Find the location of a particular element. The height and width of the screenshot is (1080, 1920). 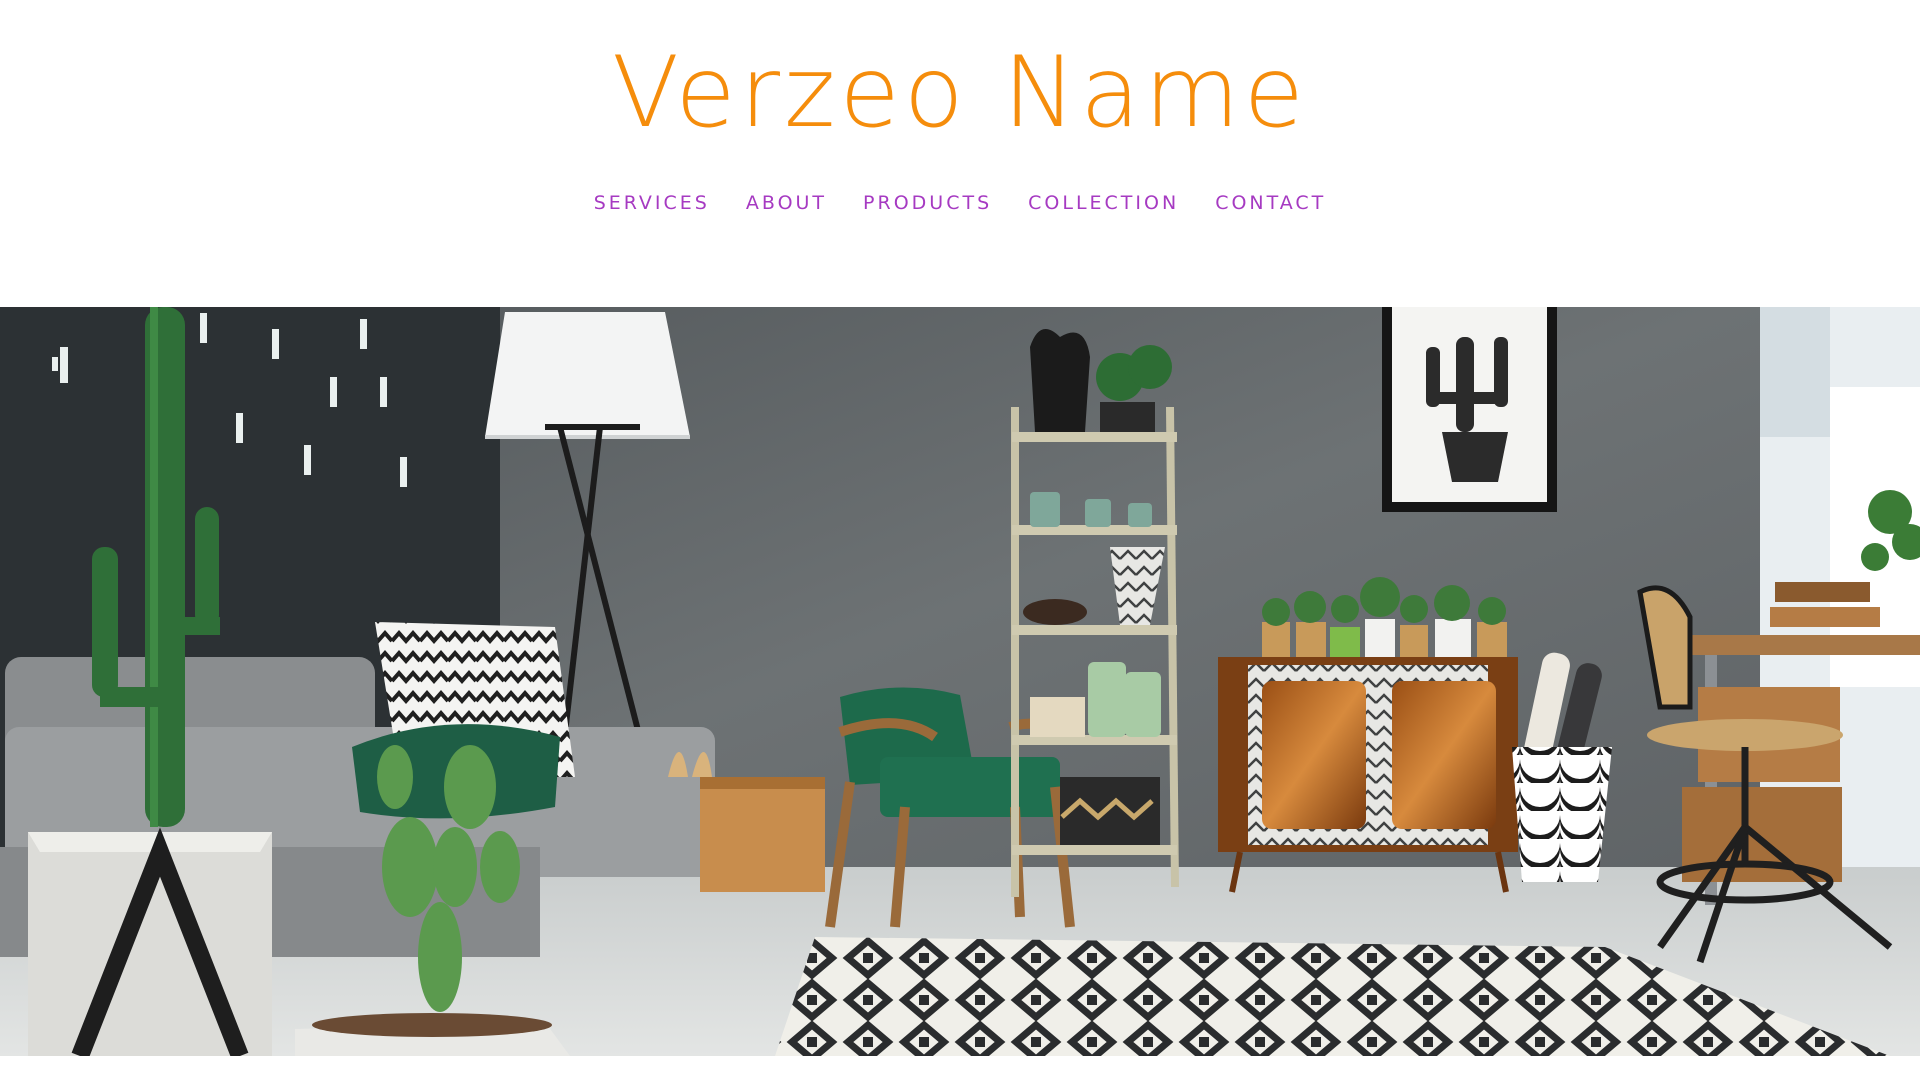

nav-item-contact: CONTACT is located at coordinates (1270, 203).